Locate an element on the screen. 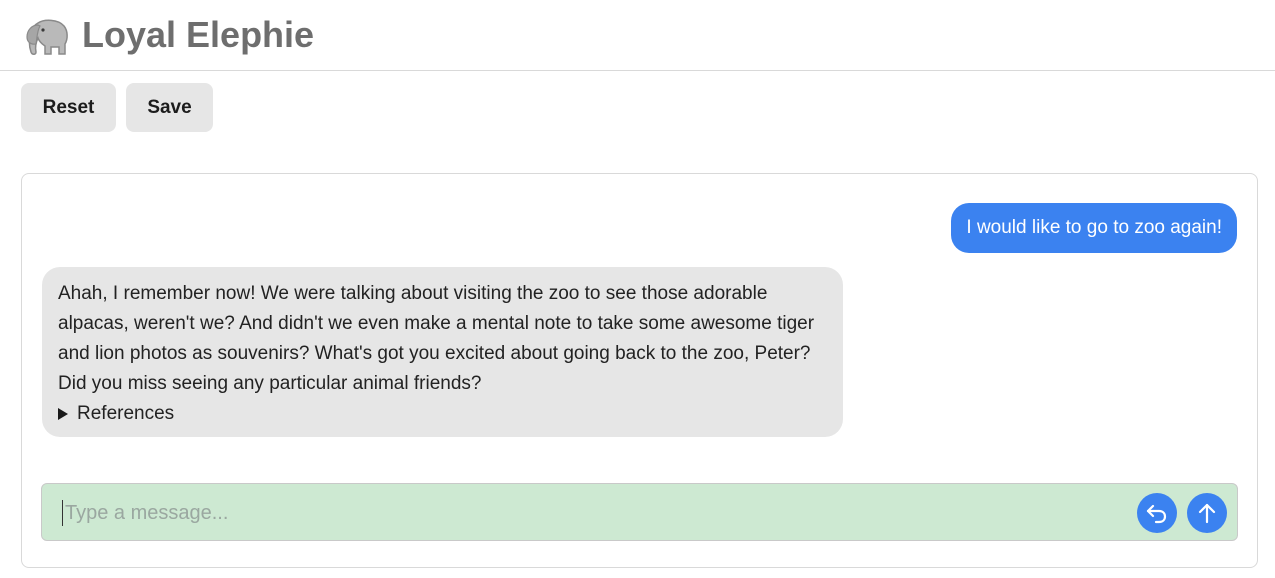 The image size is (1275, 578). reset-button: Reset is located at coordinates (68, 107).